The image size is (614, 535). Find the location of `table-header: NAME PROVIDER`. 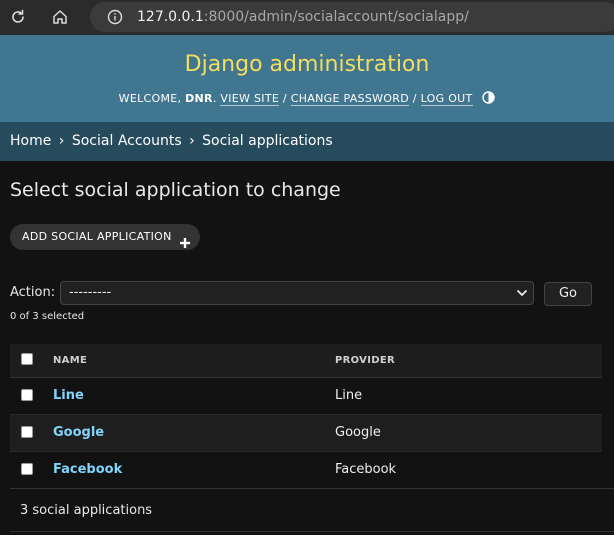

table-header: NAME PROVIDER is located at coordinates (306, 361).